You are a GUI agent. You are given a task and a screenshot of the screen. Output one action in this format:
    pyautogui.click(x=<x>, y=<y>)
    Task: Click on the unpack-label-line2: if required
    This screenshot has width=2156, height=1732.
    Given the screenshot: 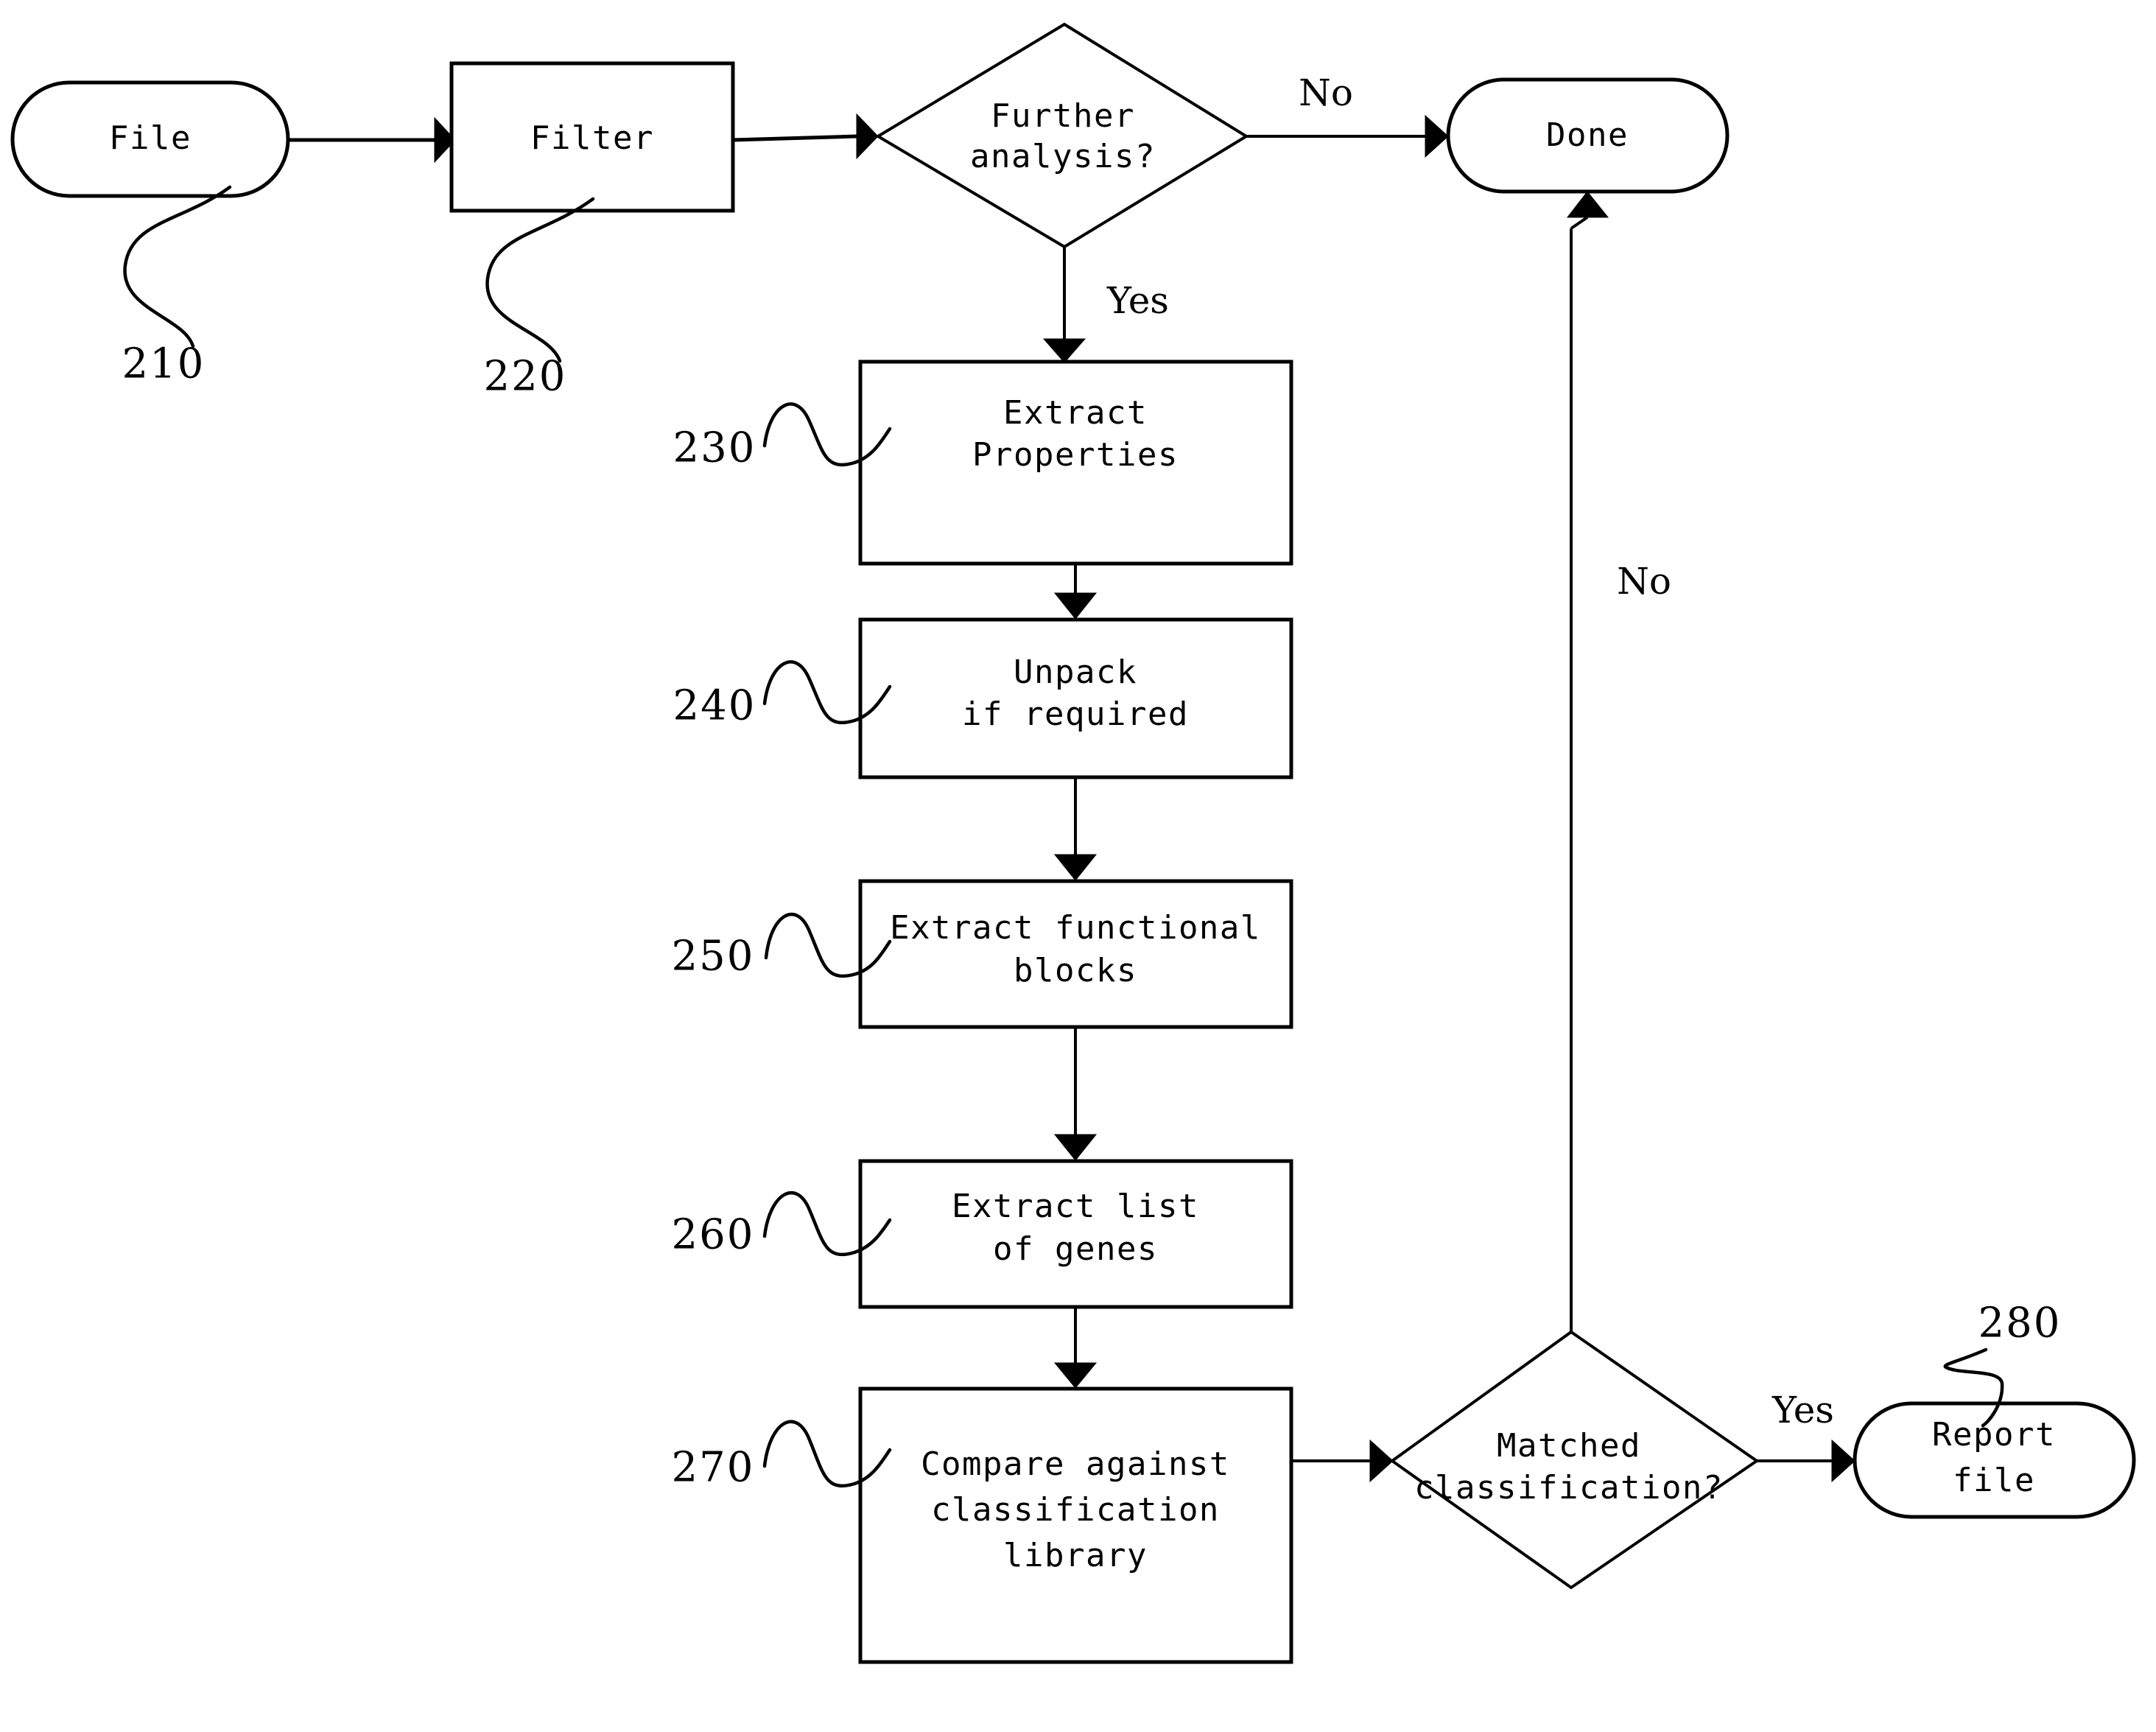 What is the action you would take?
    pyautogui.click(x=1075, y=714)
    